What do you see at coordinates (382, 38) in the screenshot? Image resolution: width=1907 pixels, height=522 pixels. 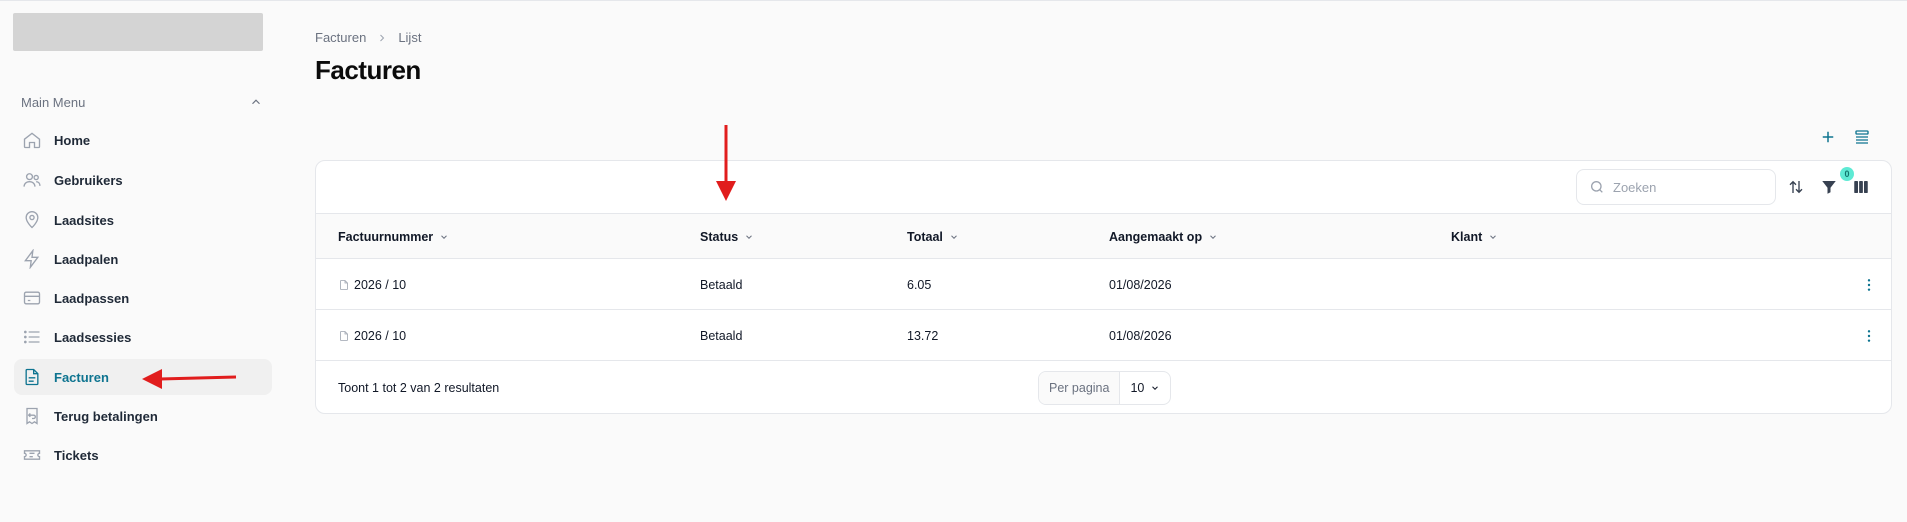 I see `chevron-right-icon` at bounding box center [382, 38].